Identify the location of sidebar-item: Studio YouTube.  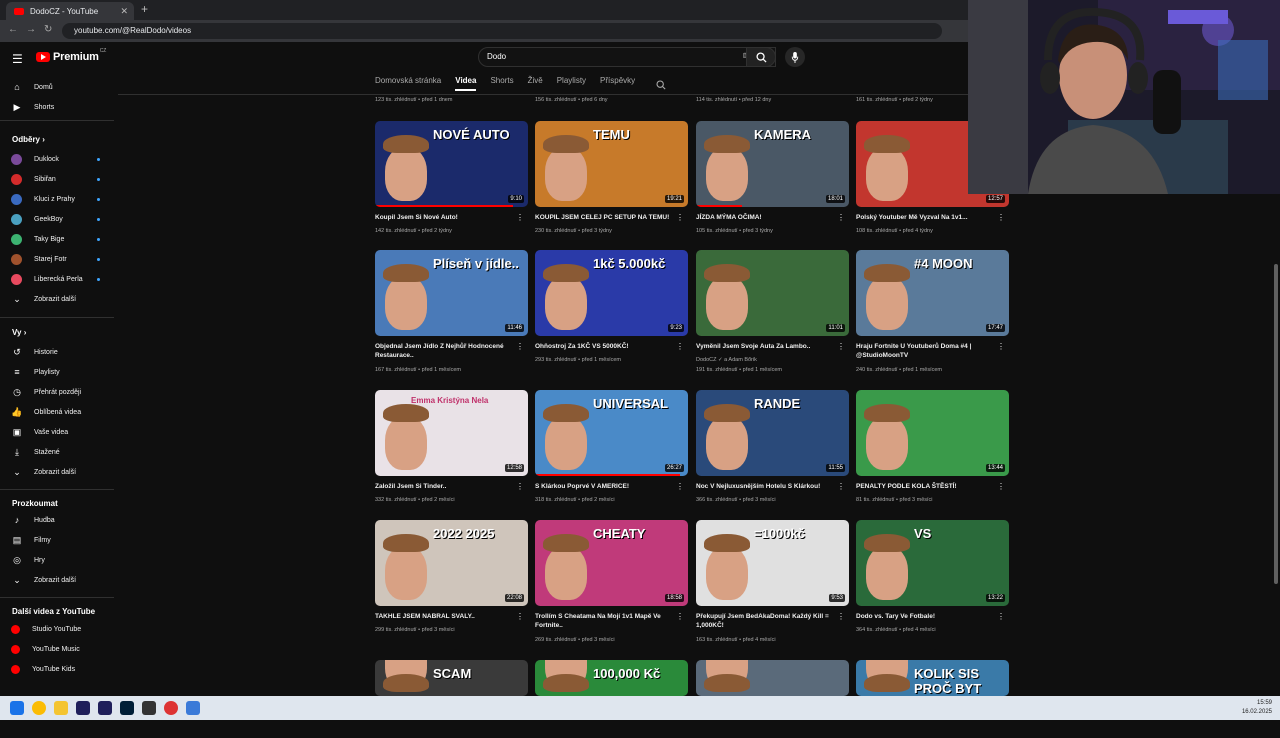
(59, 629).